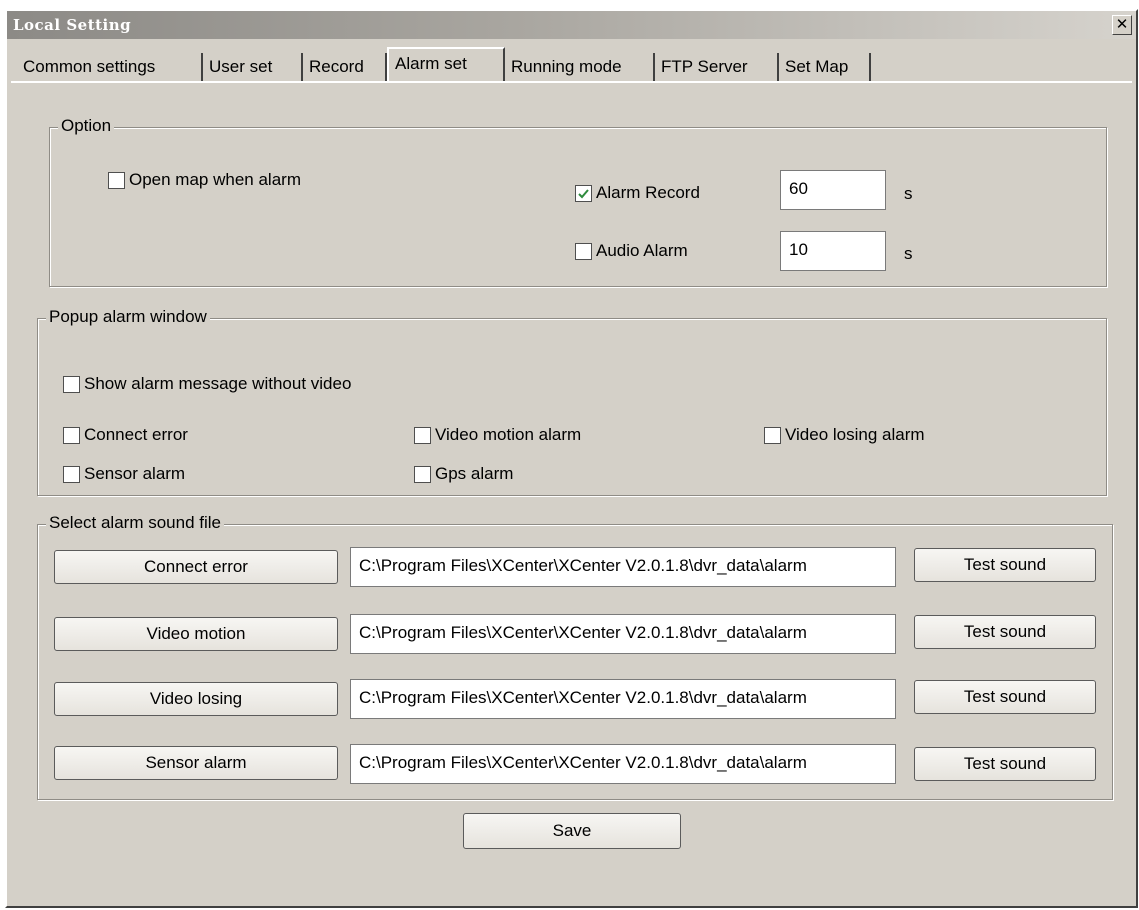 This screenshot has height=910, width=1139. I want to click on gps-alarm-checkbox: Gps alarm, so click(463, 474).